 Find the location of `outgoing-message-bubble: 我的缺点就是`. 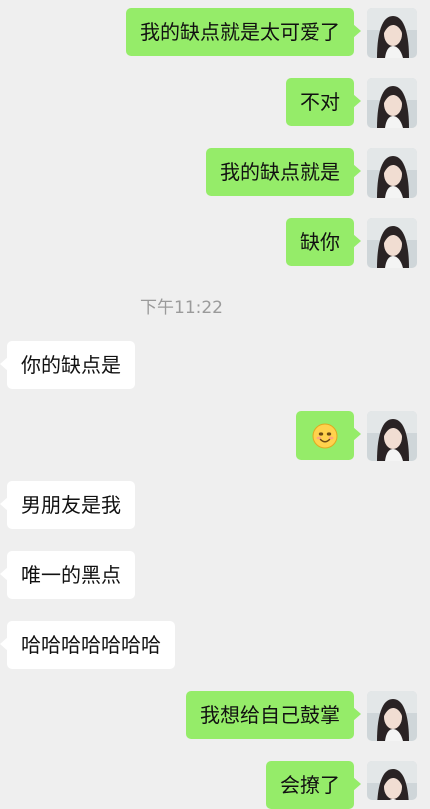

outgoing-message-bubble: 我的缺点就是 is located at coordinates (283, 172).